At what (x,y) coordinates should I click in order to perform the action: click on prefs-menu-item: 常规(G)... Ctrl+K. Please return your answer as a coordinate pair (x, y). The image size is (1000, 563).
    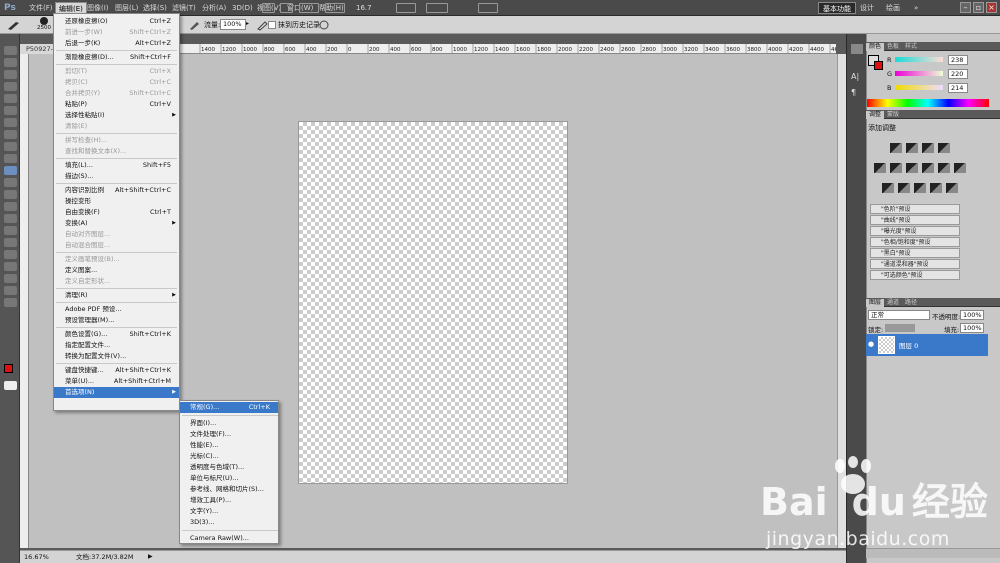
    Looking at the image, I should click on (229, 407).